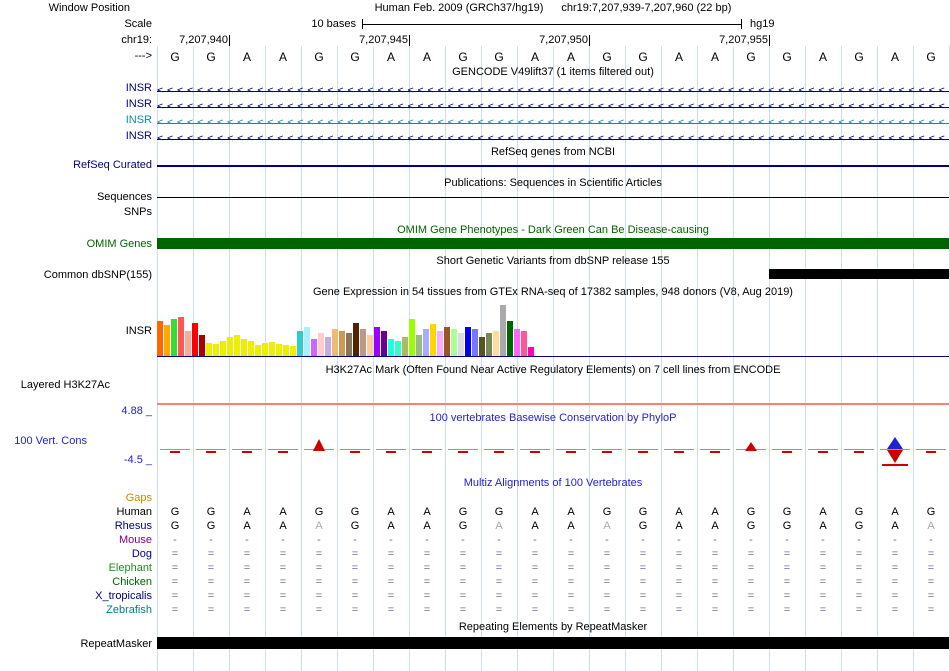 This screenshot has width=950, height=671. What do you see at coordinates (859, 274) in the screenshot?
I see `dbsnp-variant-bar` at bounding box center [859, 274].